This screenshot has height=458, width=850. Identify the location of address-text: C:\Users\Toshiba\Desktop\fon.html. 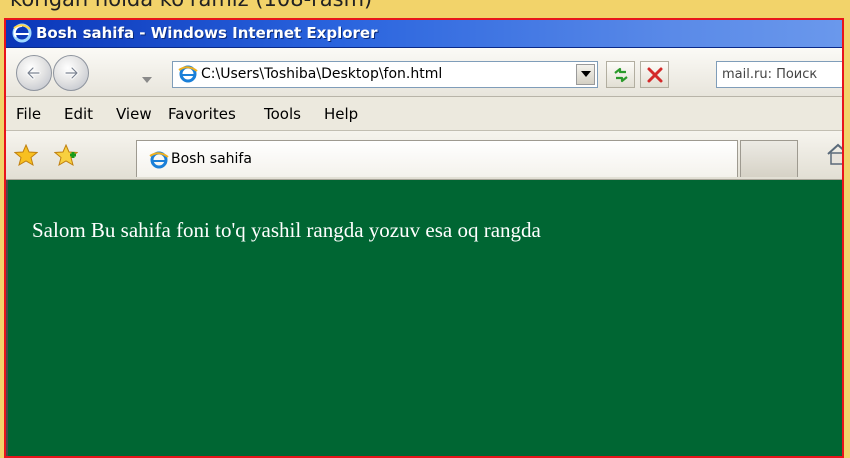
(321, 74).